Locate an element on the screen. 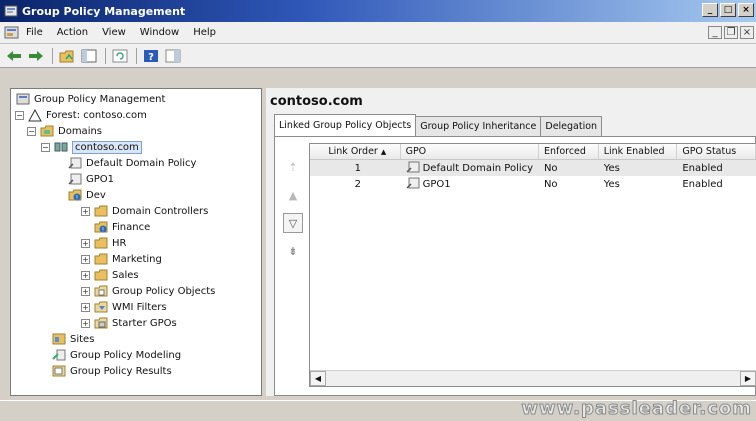 The height and width of the screenshot is (421, 756). cell-gpo: GPO1 is located at coordinates (470, 184).